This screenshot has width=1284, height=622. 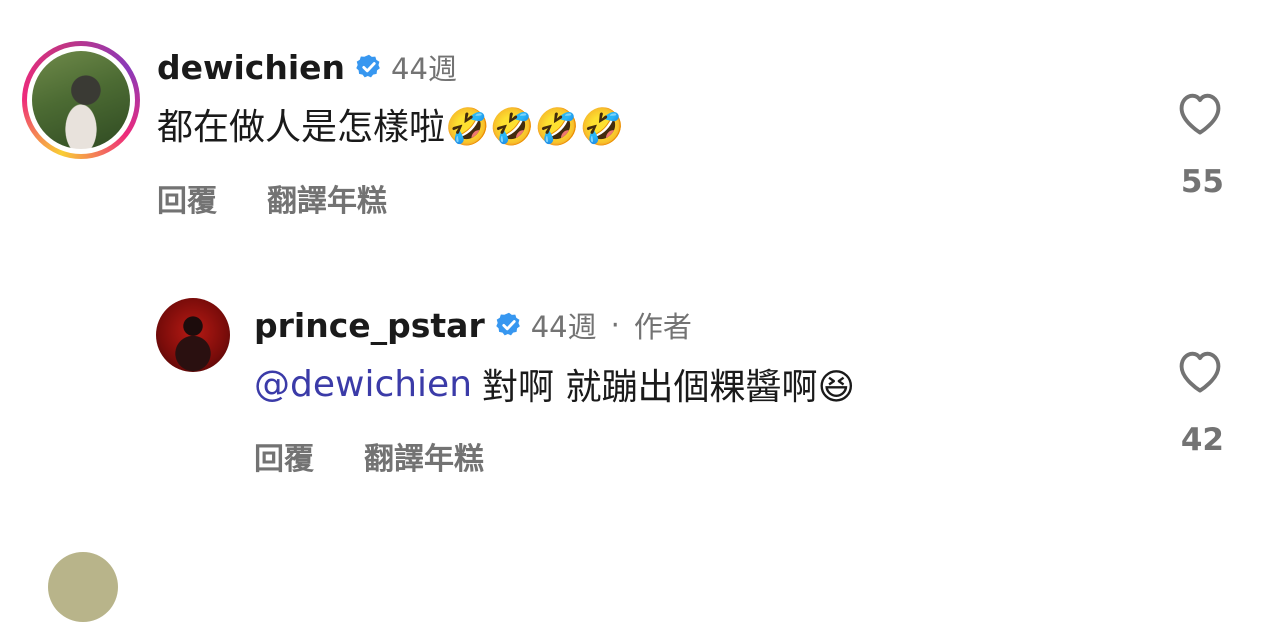 I want to click on comment-header: prince_pstar 44週 · 作者, so click(x=473, y=325).